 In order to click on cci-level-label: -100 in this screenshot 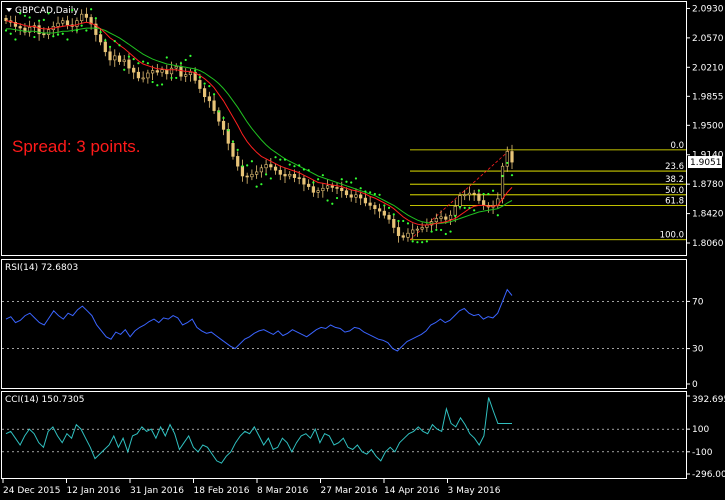, I will do `click(702, 453)`.